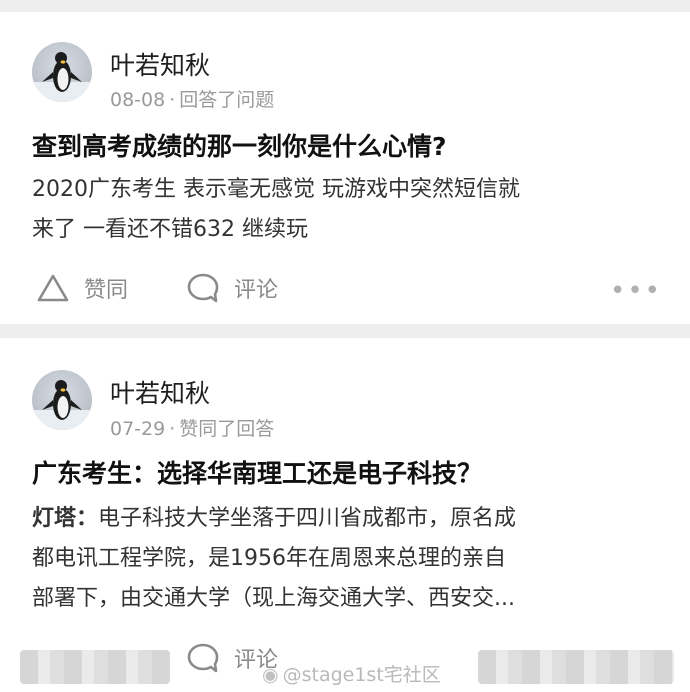 The width and height of the screenshot is (690, 692). Describe the element at coordinates (138, 100) in the screenshot. I see `post-date: 08-08` at that location.